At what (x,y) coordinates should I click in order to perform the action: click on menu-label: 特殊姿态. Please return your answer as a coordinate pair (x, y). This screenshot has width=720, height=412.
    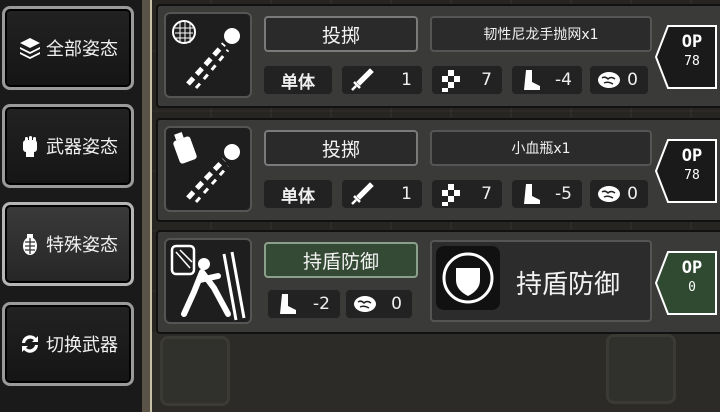
    Looking at the image, I should click on (82, 245).